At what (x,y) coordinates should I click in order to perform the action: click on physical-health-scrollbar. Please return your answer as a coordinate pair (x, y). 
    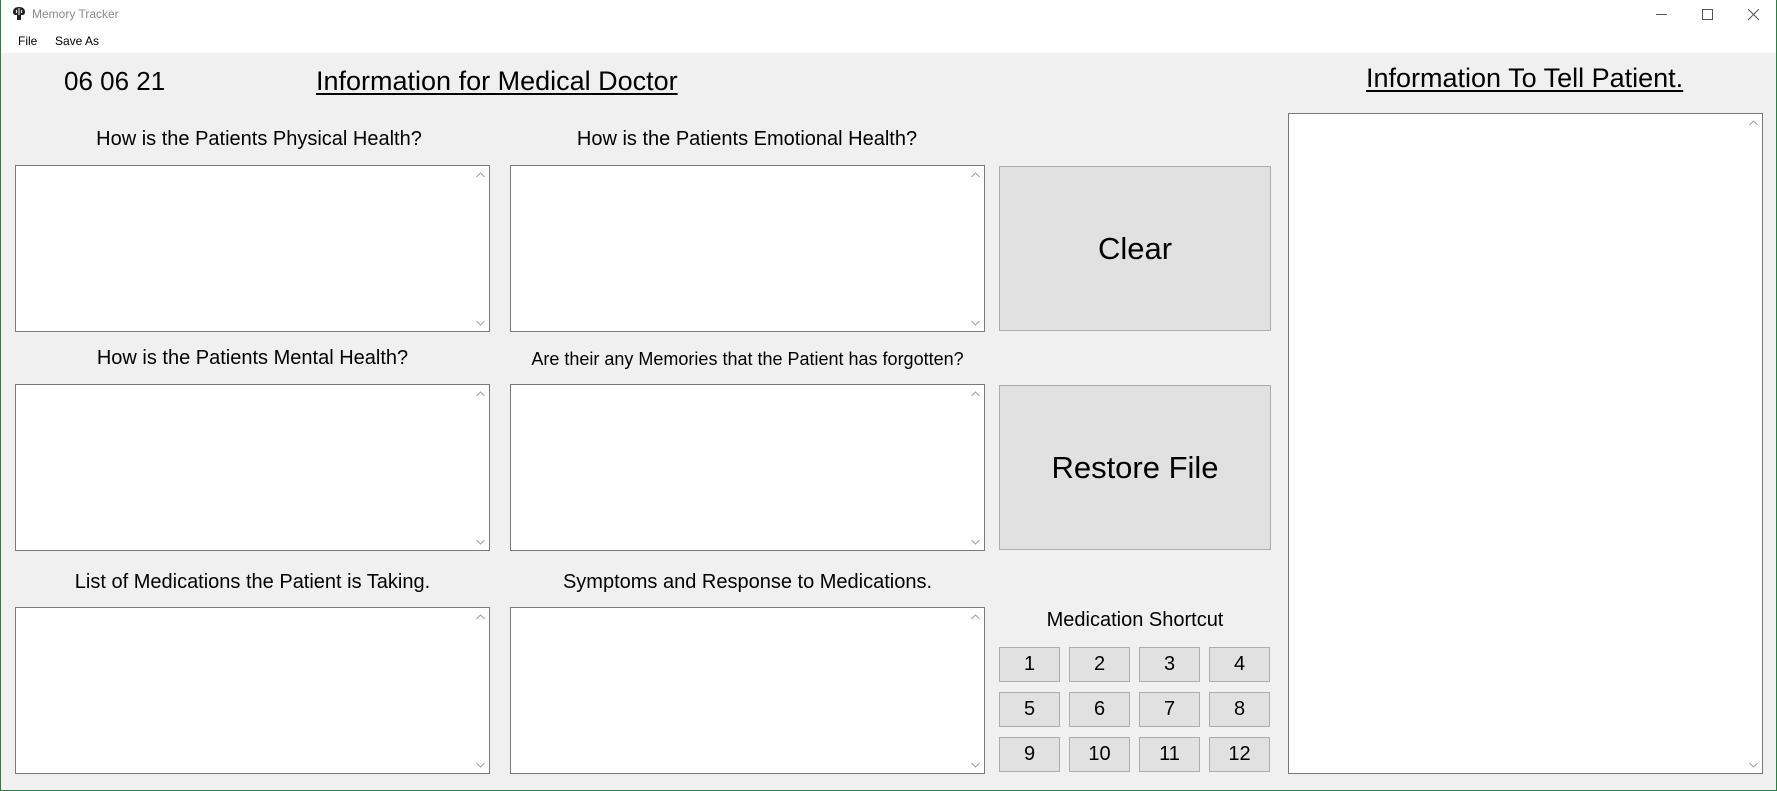
    Looking at the image, I should click on (480, 248).